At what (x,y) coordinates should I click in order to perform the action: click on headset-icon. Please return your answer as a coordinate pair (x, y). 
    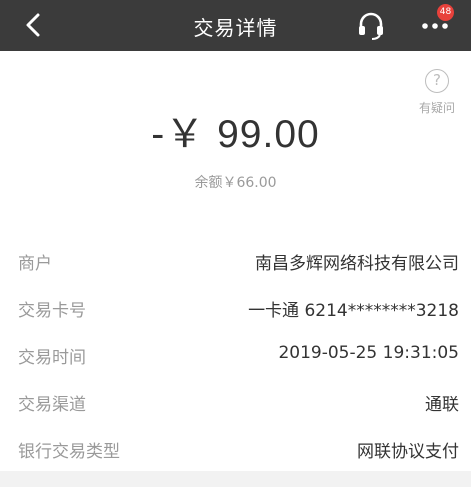
    Looking at the image, I should click on (371, 26).